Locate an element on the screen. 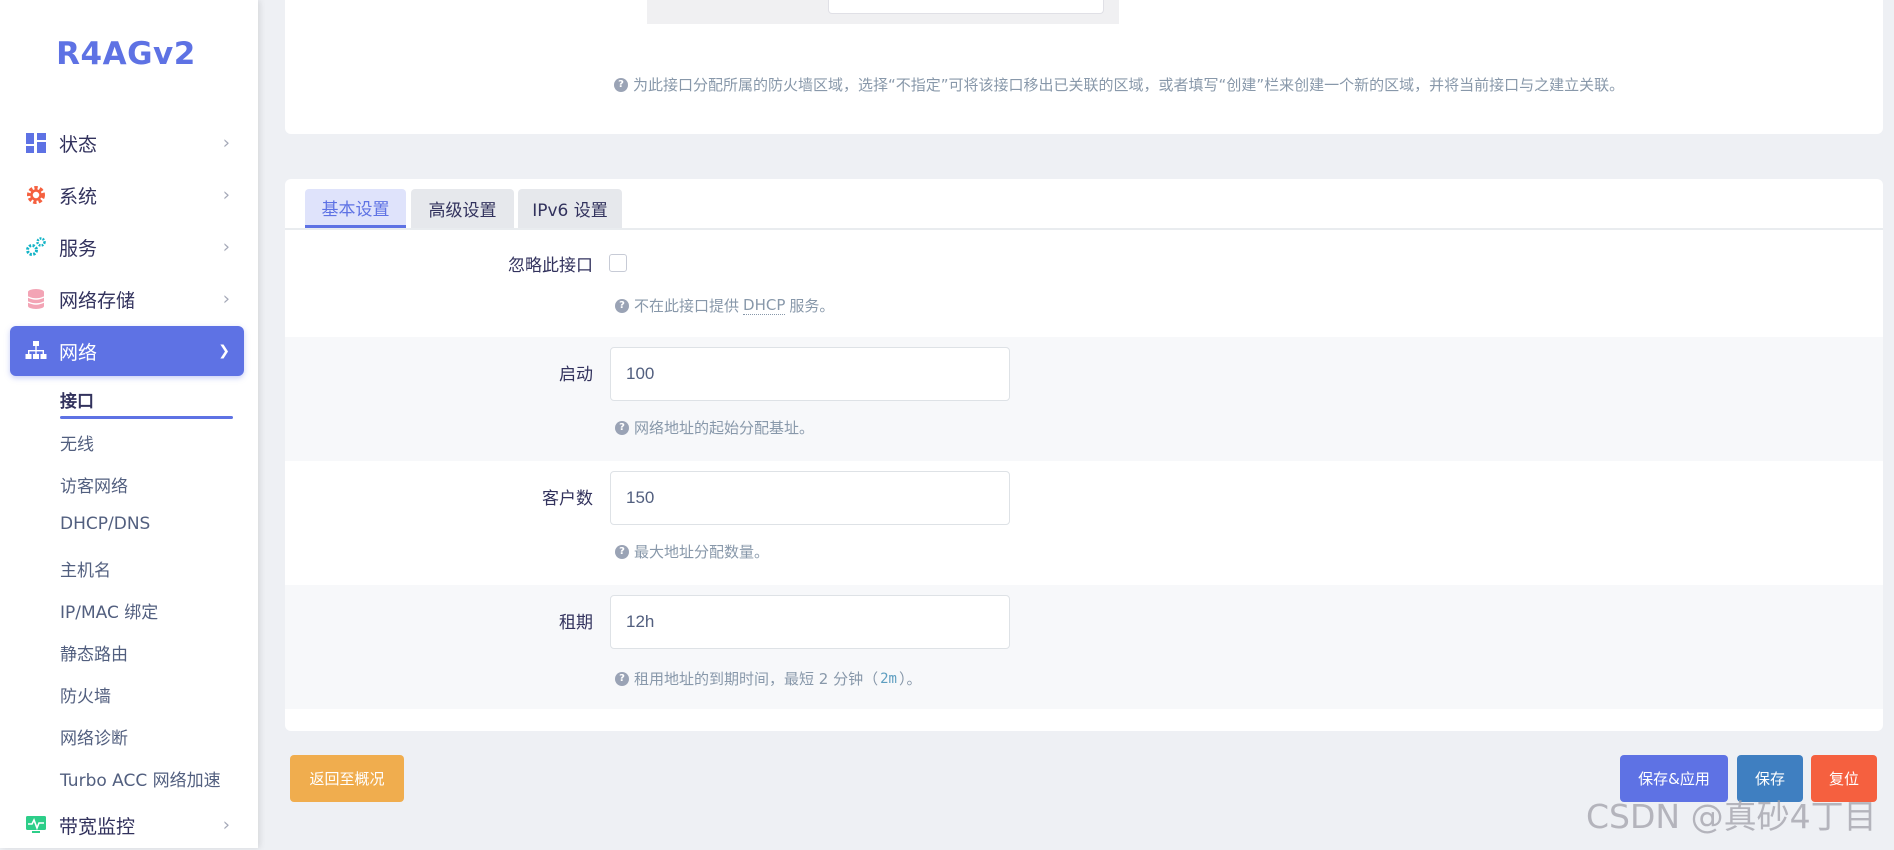  form-row-start: 启动 ? 网络地址的起始分配基址。 is located at coordinates (1084, 399).